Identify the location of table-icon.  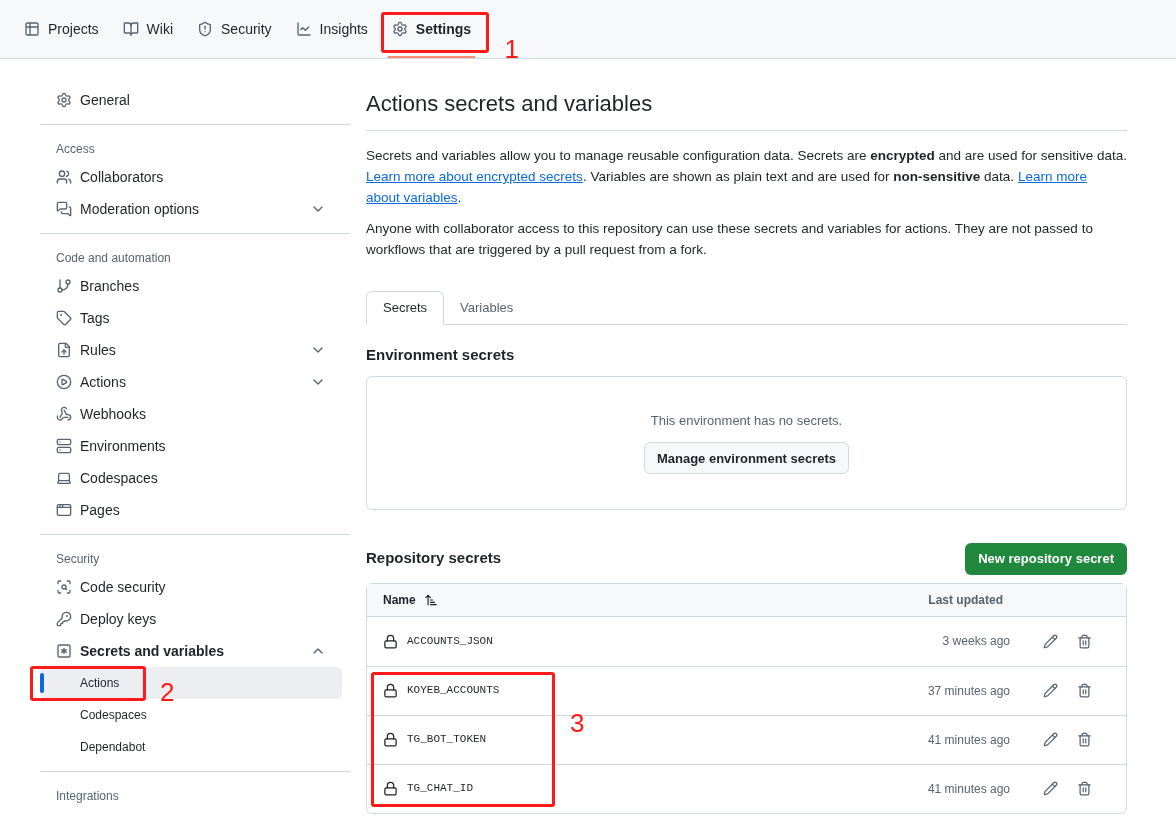
(32, 29).